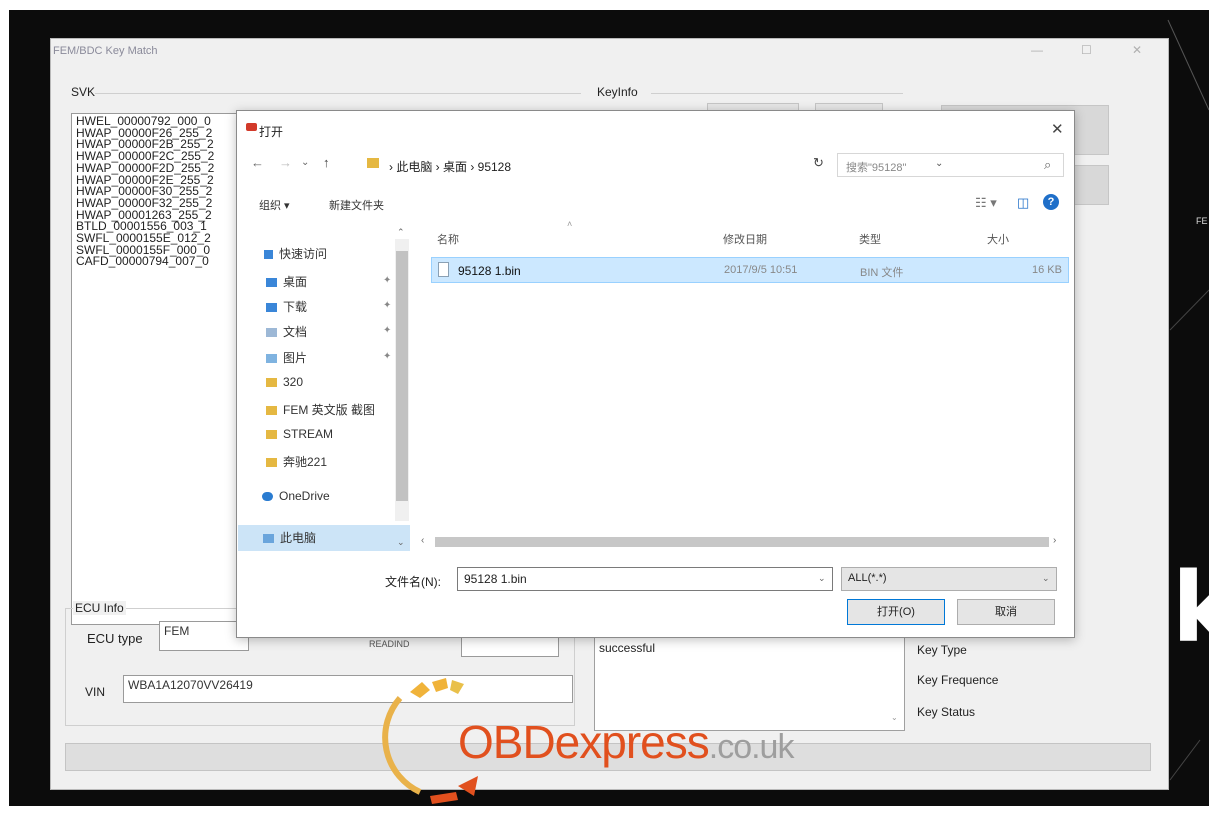 The width and height of the screenshot is (1209, 814). I want to click on watermark-text: OBDexpress.co.uk, so click(626, 742).